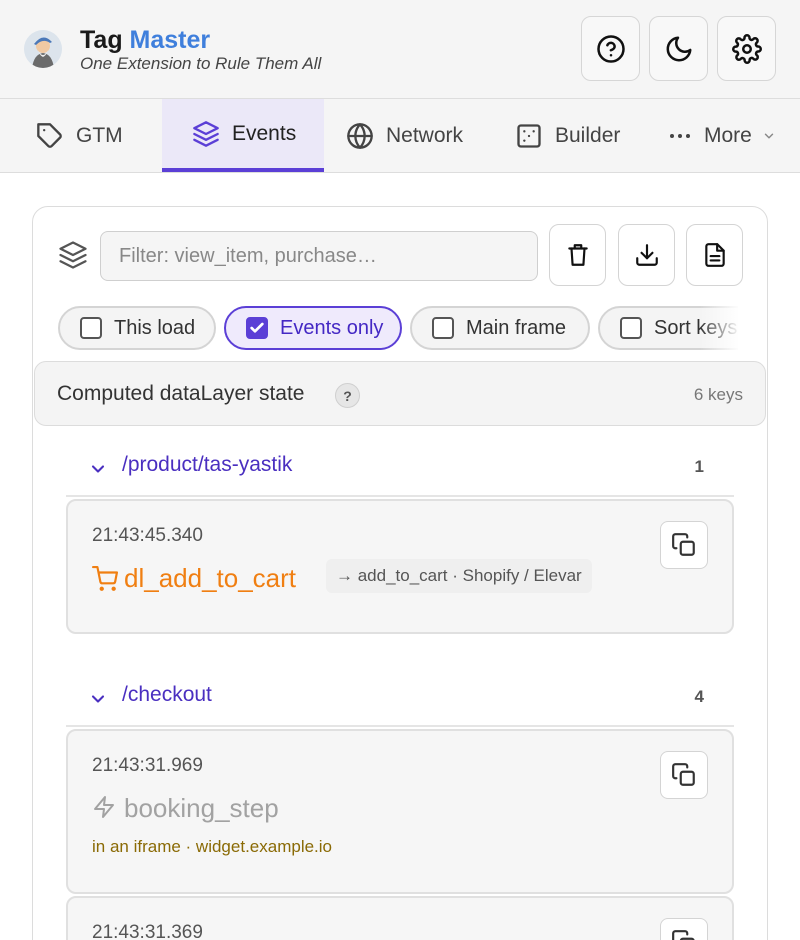  Describe the element at coordinates (459, 576) in the screenshot. I see `event-mapping: → add_to_cart · Shopify / Elevar` at that location.